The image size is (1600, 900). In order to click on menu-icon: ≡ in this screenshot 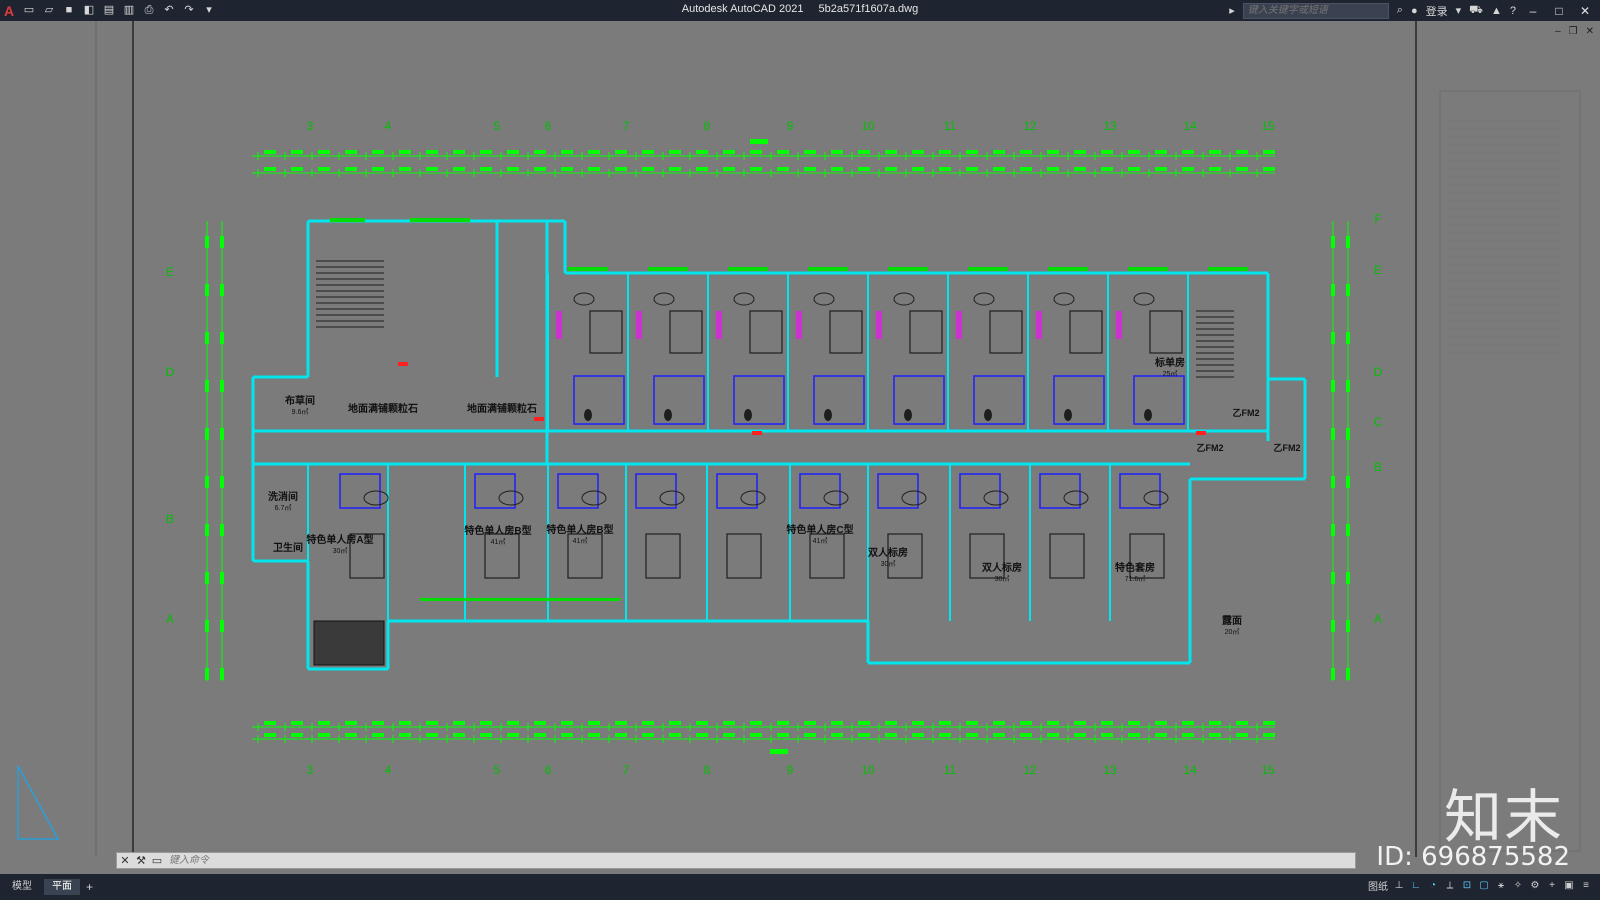, I will do `click(1586, 885)`.